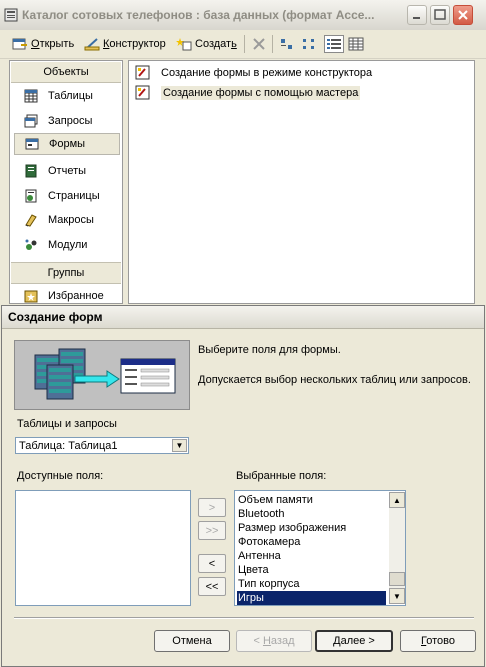  Describe the element at coordinates (103, 548) in the screenshot. I see `available-fields-list` at that location.